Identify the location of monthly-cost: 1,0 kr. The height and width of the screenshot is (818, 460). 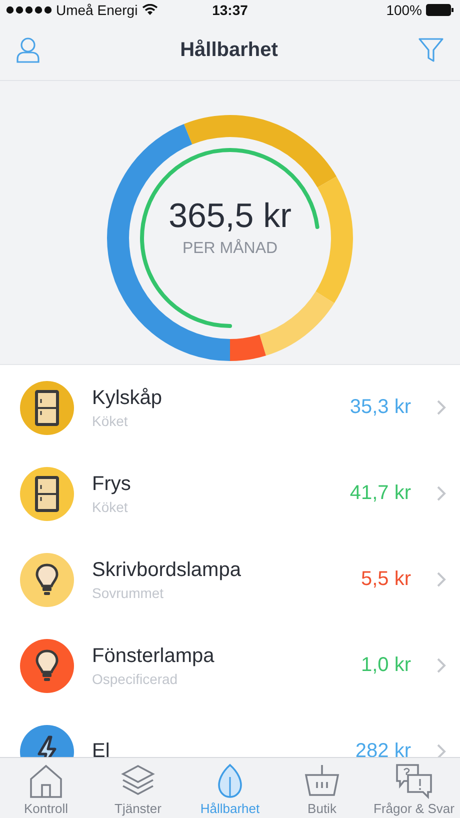
(385, 665).